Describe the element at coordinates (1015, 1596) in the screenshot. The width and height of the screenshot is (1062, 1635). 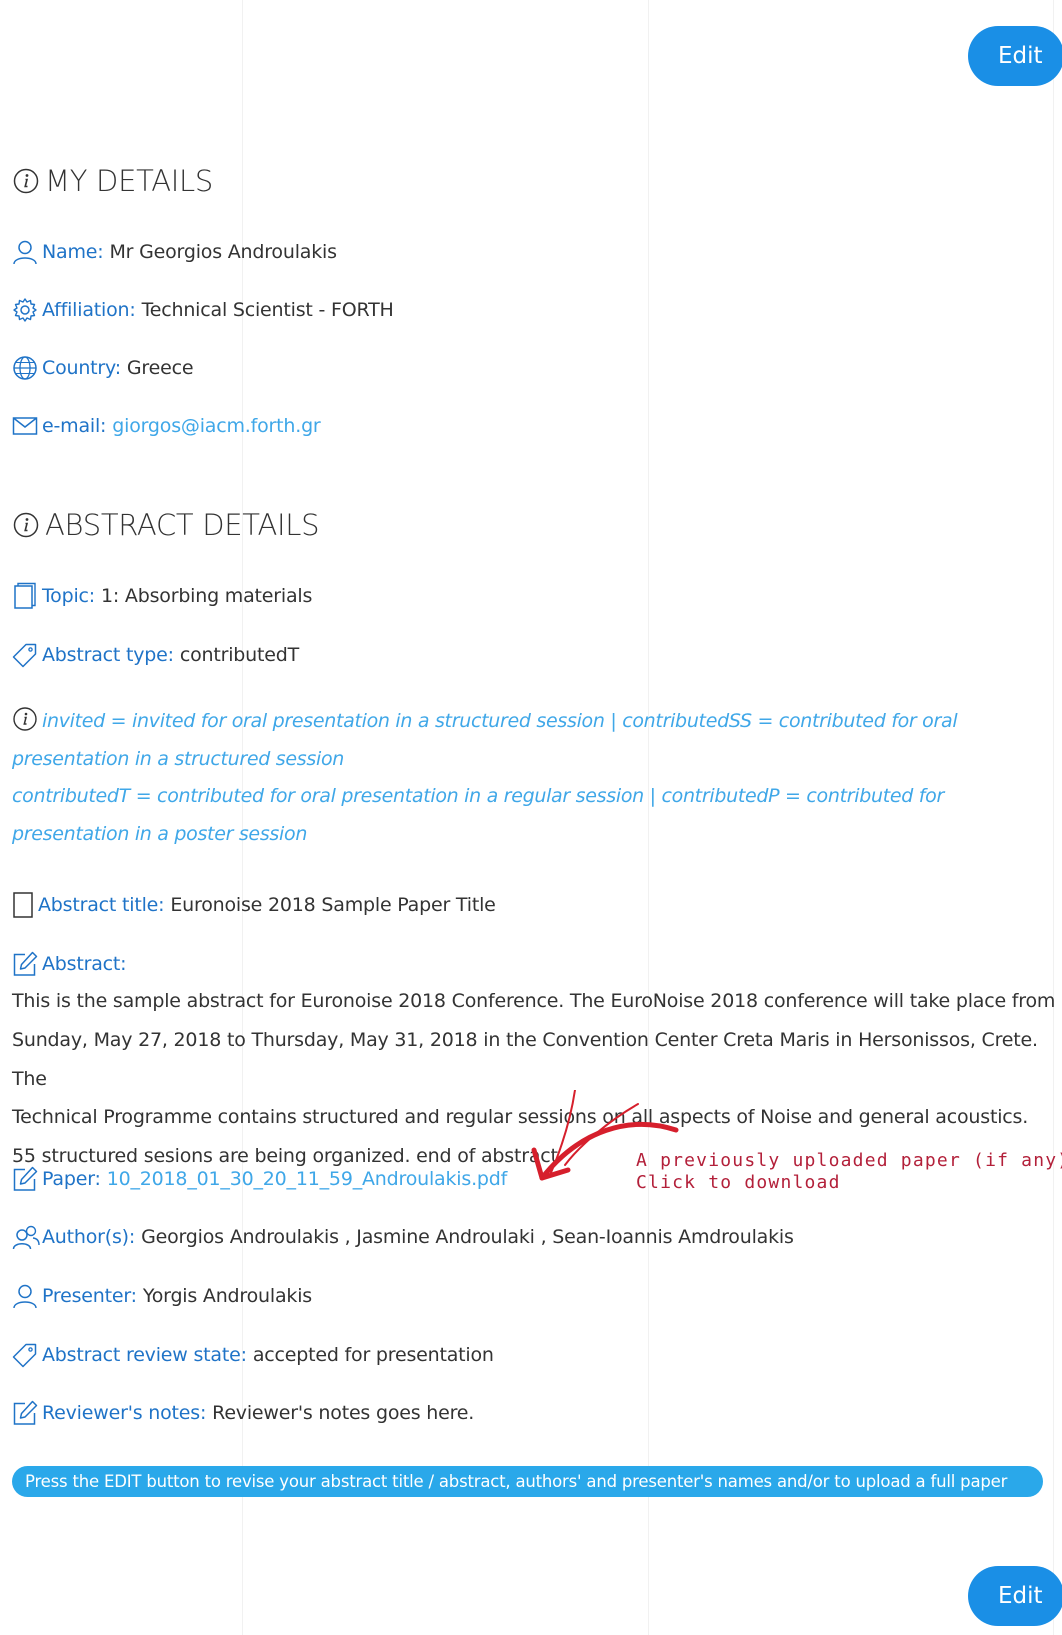
I see `edit-button-bottom: Edit` at that location.